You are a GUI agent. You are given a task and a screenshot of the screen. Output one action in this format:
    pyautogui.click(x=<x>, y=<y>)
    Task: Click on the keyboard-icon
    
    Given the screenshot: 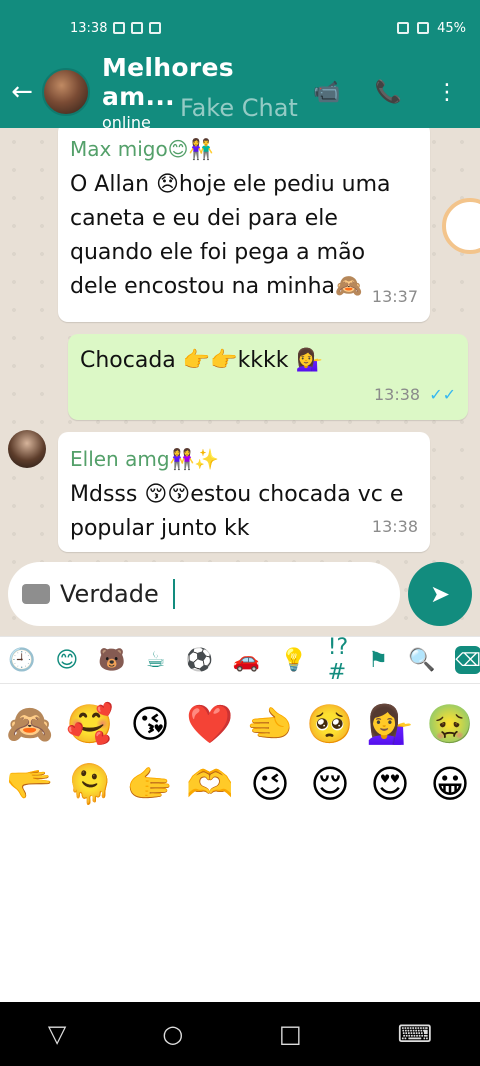 What is the action you would take?
    pyautogui.click(x=36, y=594)
    